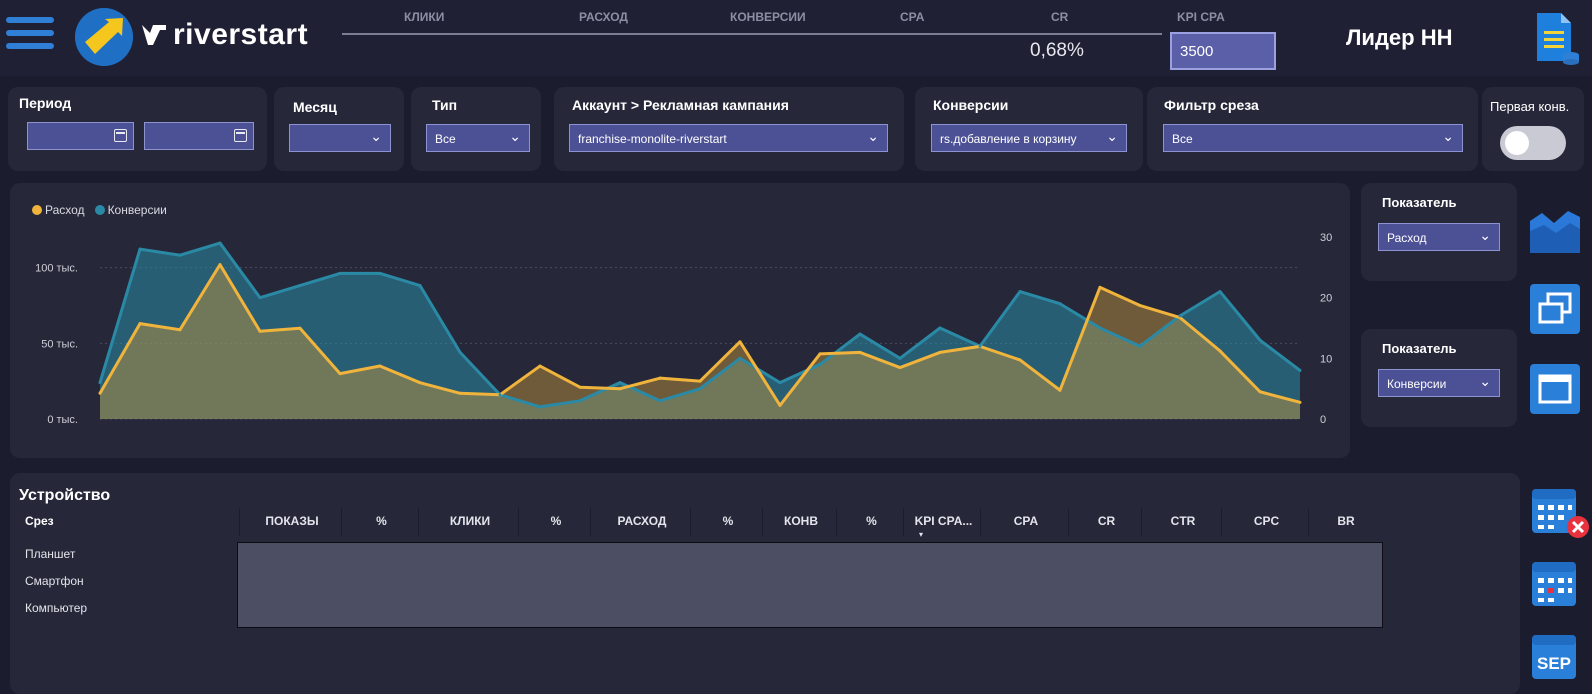 The image size is (1592, 694). What do you see at coordinates (54, 581) in the screenshot?
I see `table-row-label: Смартфон` at bounding box center [54, 581].